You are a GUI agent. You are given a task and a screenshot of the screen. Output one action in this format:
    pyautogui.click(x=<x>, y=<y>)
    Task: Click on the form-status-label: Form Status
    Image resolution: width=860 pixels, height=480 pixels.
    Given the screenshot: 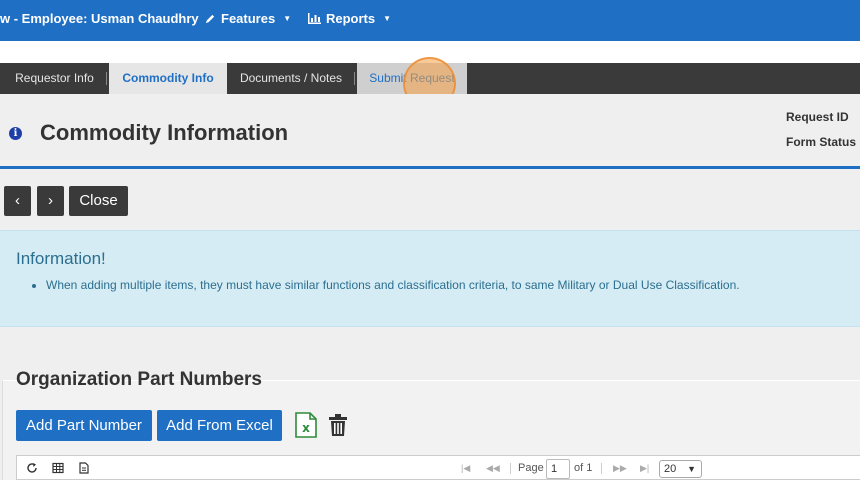 What is the action you would take?
    pyautogui.click(x=821, y=142)
    